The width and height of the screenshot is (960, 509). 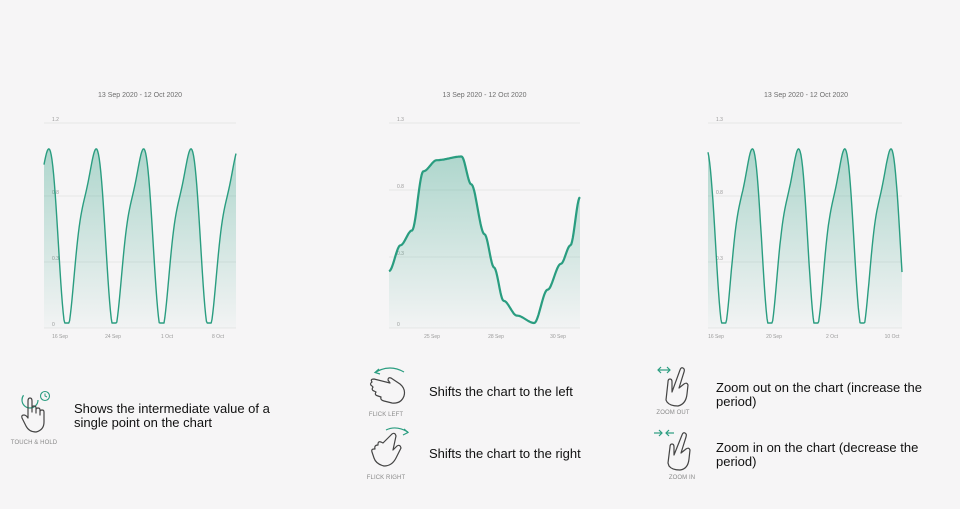 What do you see at coordinates (387, 385) in the screenshot?
I see `flick-left-icon` at bounding box center [387, 385].